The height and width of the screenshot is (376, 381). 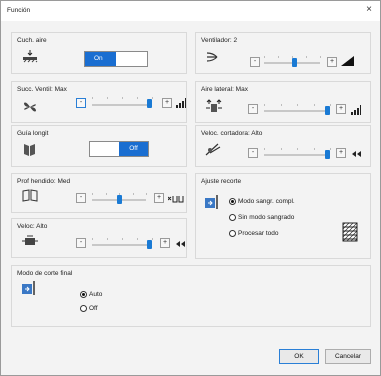 I want to click on suction-slider, so click(x=122, y=105).